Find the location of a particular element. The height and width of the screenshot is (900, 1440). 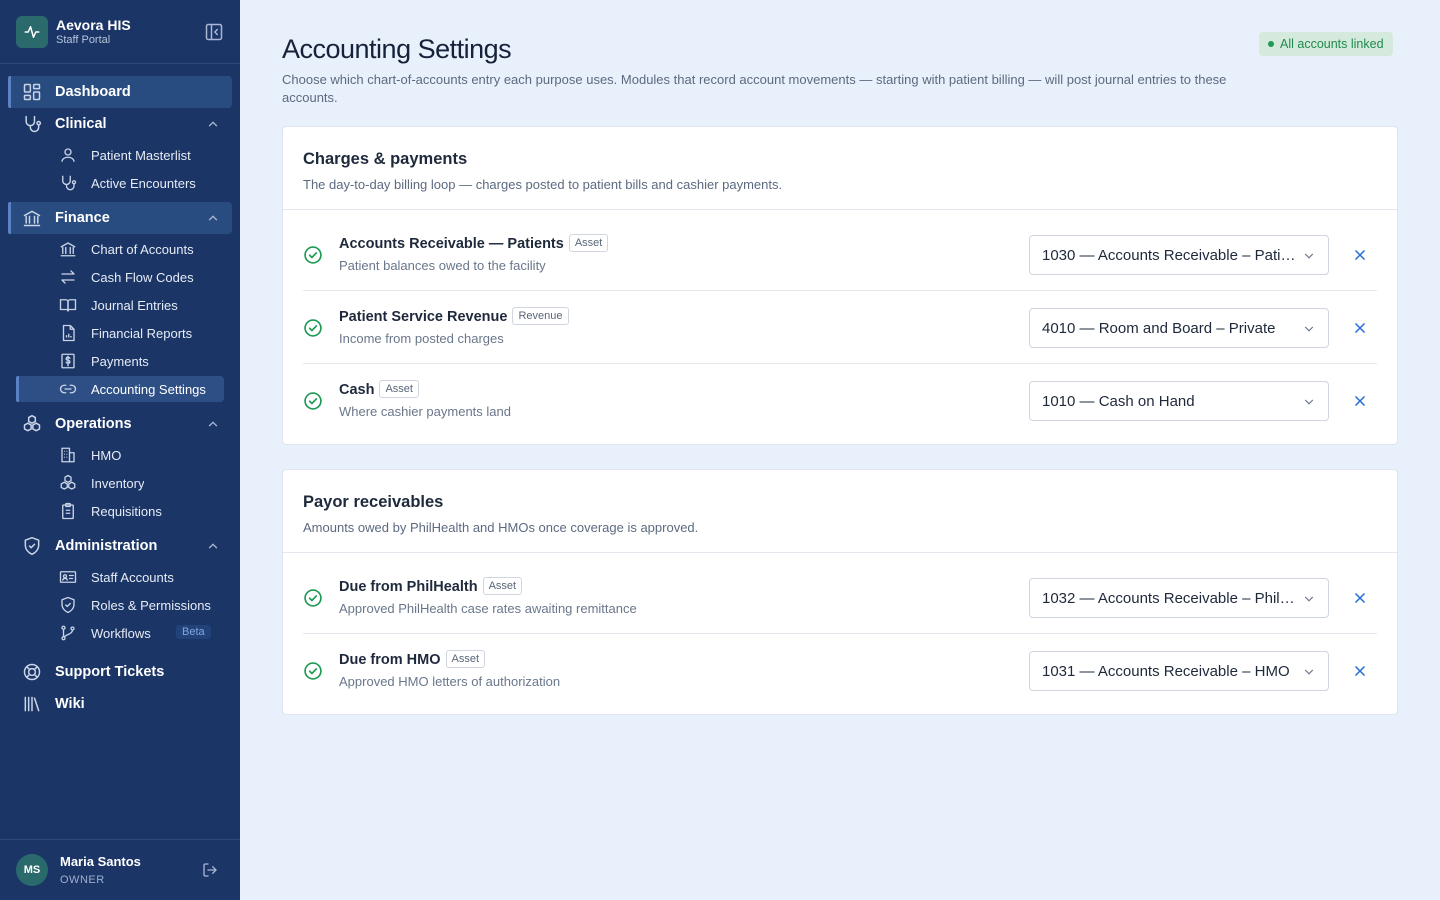

sidebar-group-administration: Administration is located at coordinates (120, 546).